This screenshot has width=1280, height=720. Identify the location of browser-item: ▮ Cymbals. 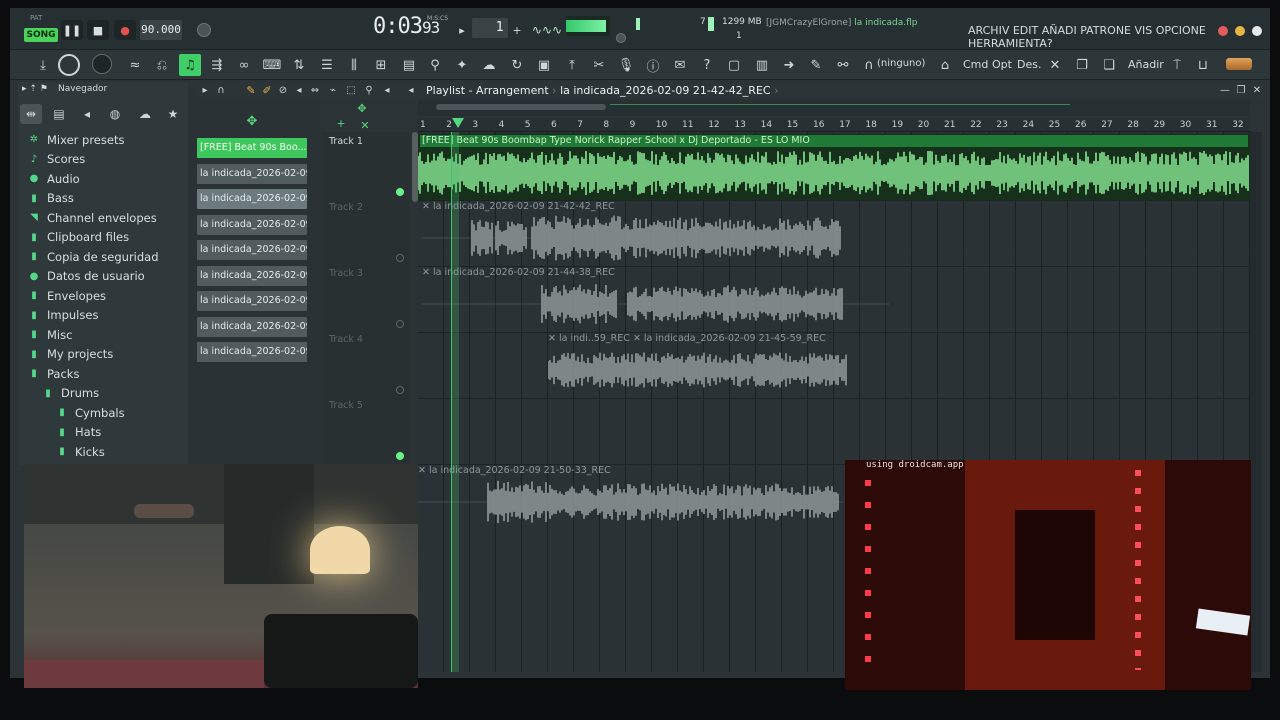
(107, 413).